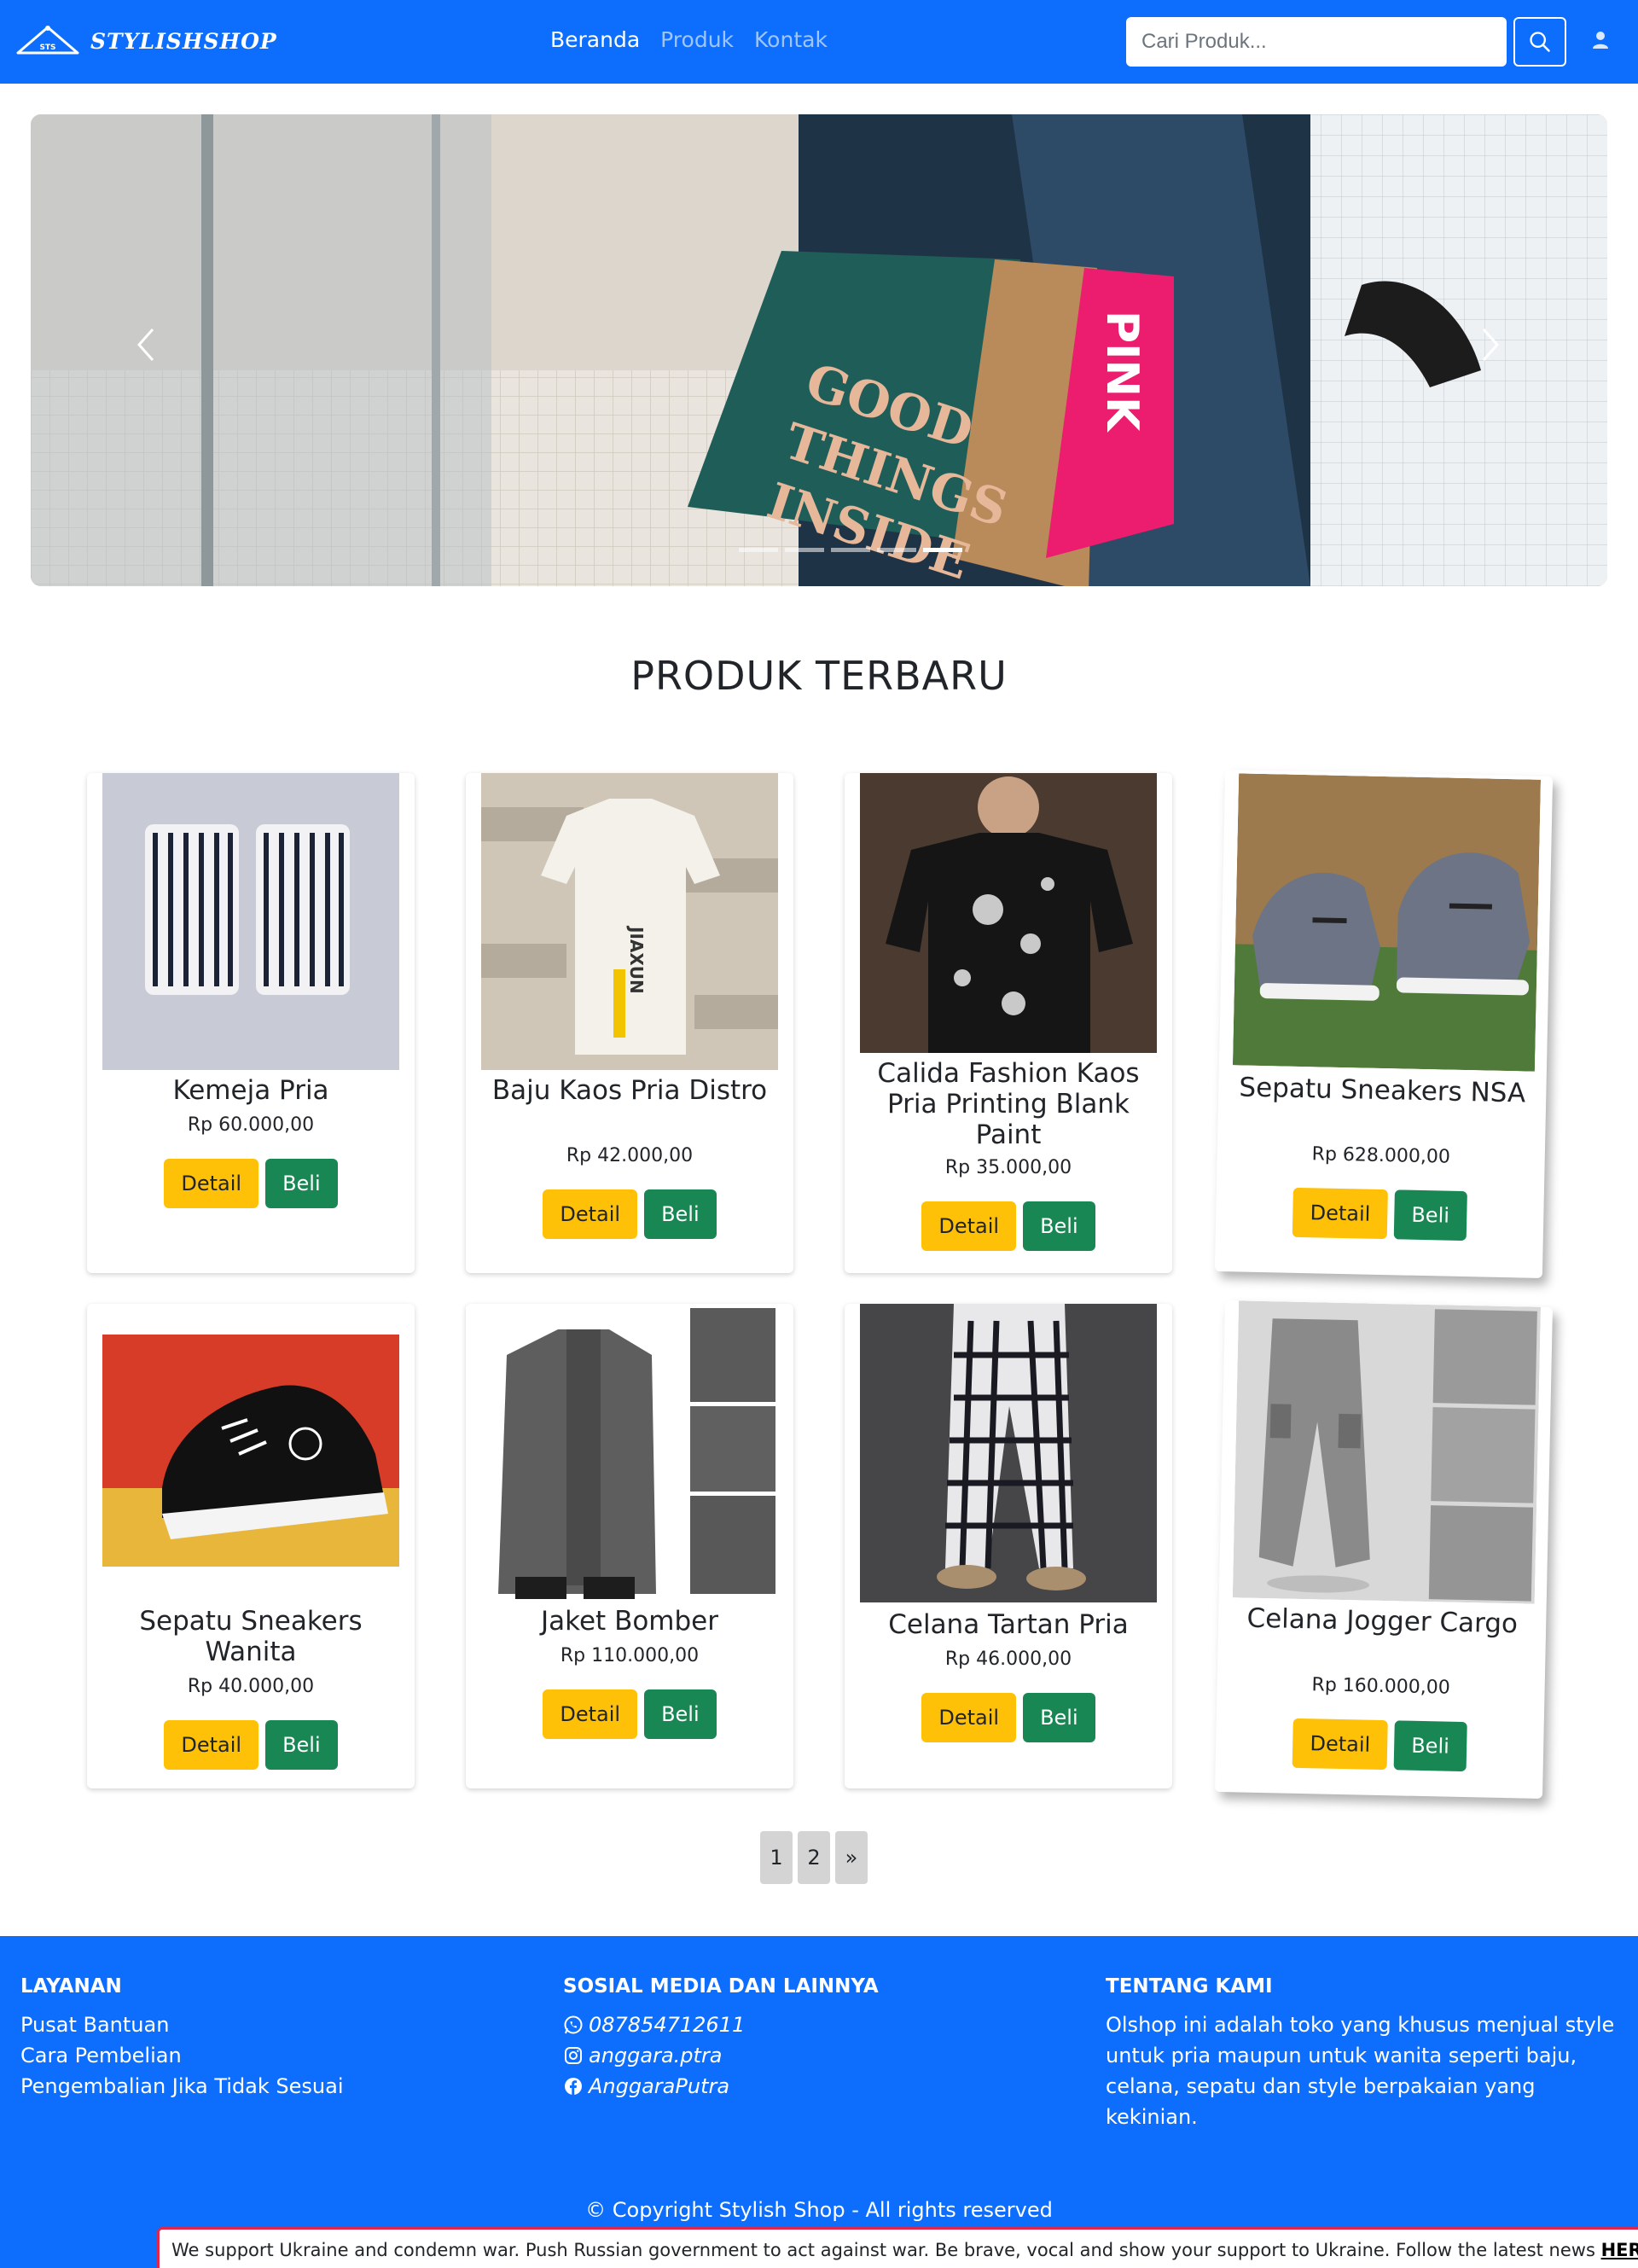  What do you see at coordinates (47, 48) in the screenshot?
I see `svg-text: STS` at bounding box center [47, 48].